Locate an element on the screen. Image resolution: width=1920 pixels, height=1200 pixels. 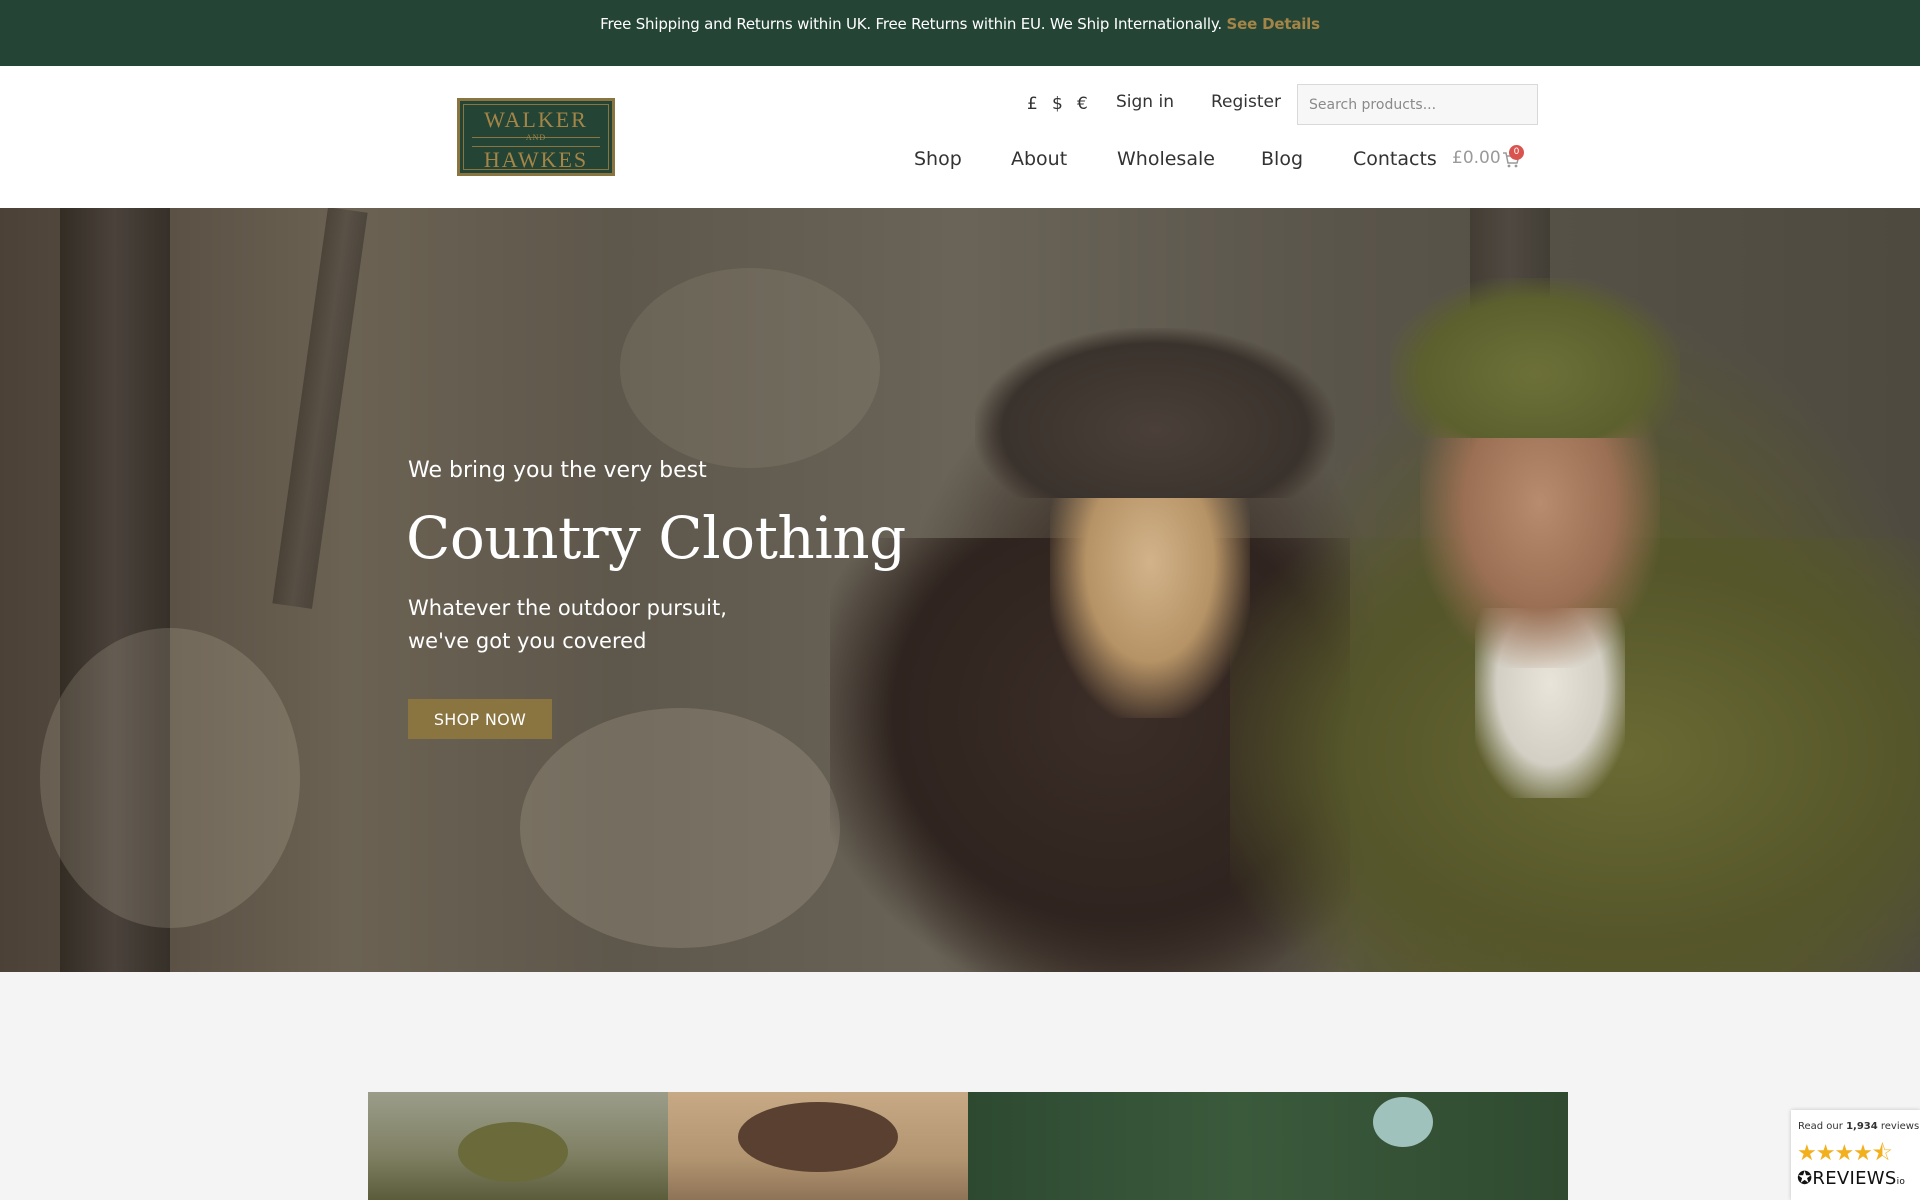
hero-bg-foliage-center is located at coordinates (680, 828).